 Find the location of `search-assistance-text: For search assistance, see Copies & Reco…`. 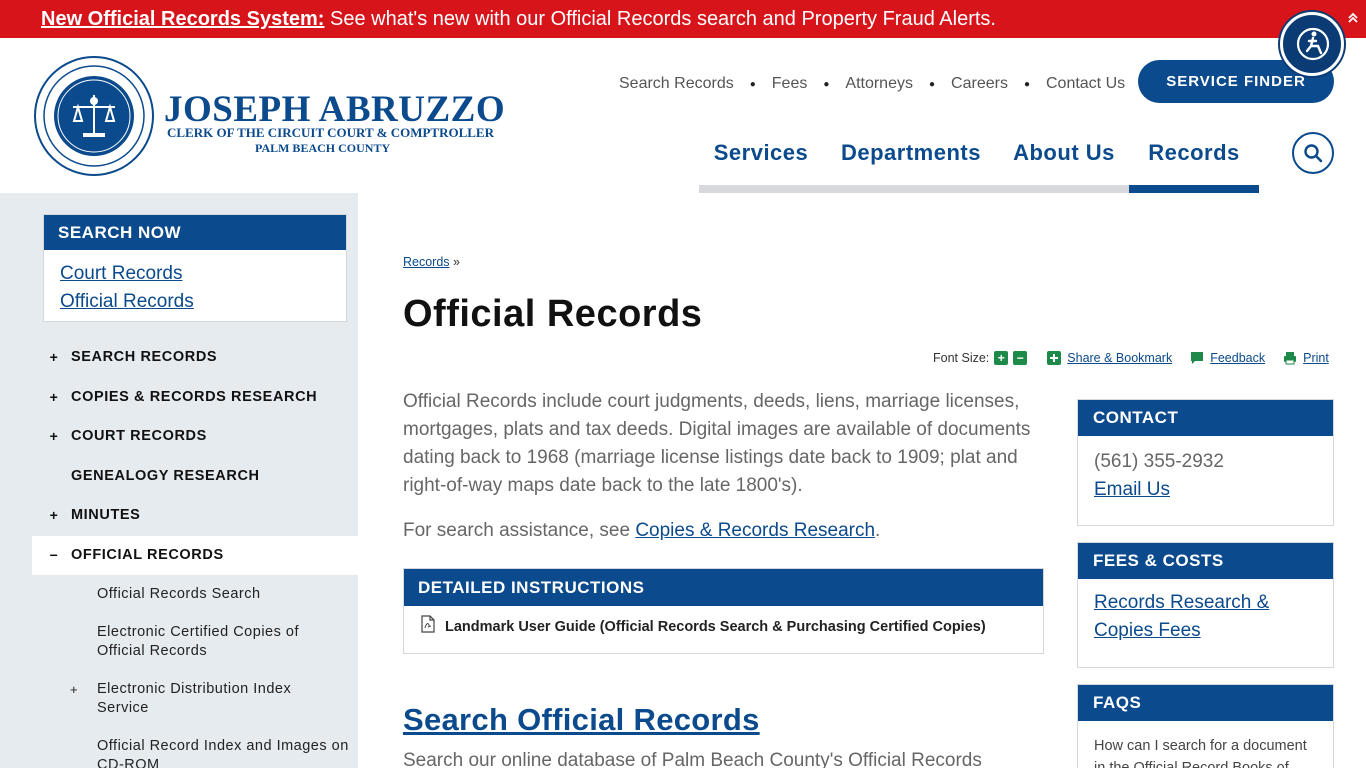

search-assistance-text: For search assistance, see Copies & Reco… is located at coordinates (641, 531).